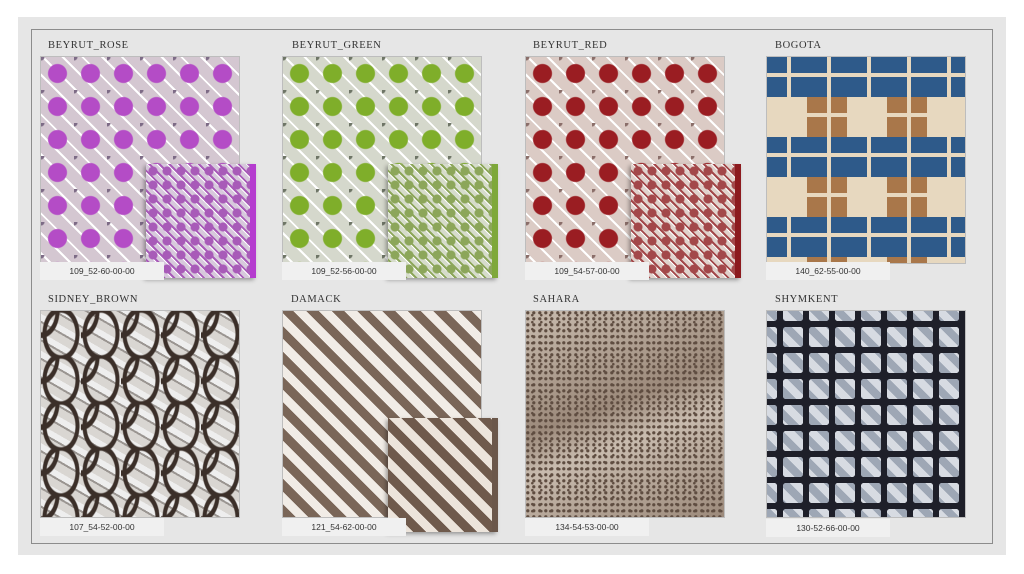  I want to click on rug-card: BOGOTA 140_62-55-00-00, so click(879, 165).